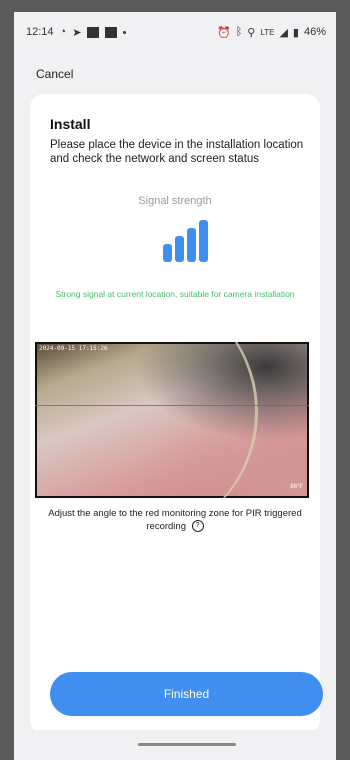 Image resolution: width=350 pixels, height=760 pixels. Describe the element at coordinates (54, 74) in the screenshot. I see `cancel-button: Cancel` at that location.